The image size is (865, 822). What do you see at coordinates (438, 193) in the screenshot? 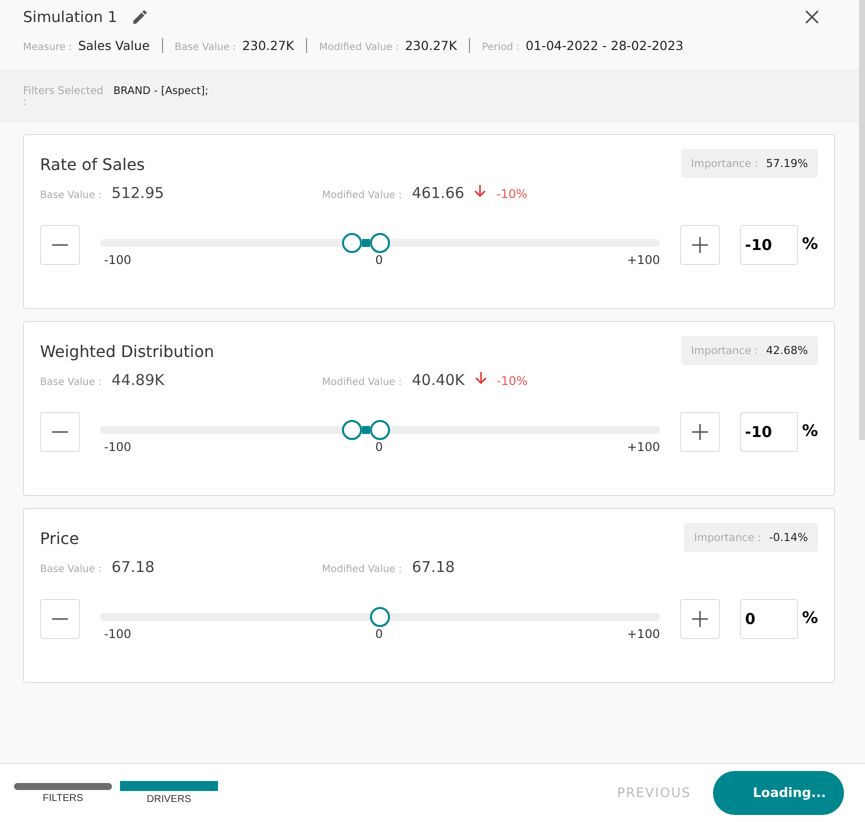
I see `modified-value: 461.66` at bounding box center [438, 193].